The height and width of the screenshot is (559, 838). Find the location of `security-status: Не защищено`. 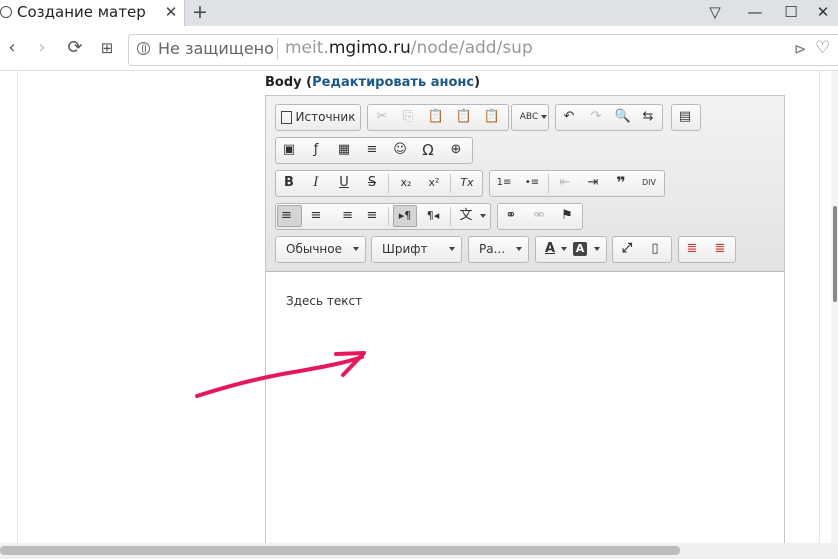

security-status: Не защищено is located at coordinates (216, 48).